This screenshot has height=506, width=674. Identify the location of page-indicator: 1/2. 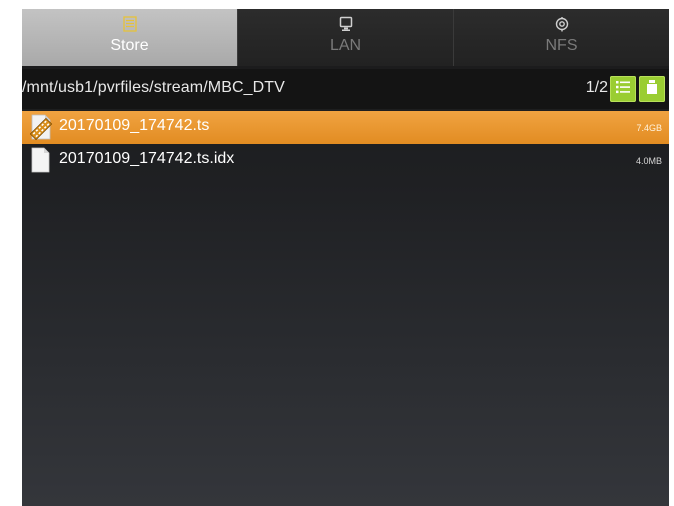
(596, 87).